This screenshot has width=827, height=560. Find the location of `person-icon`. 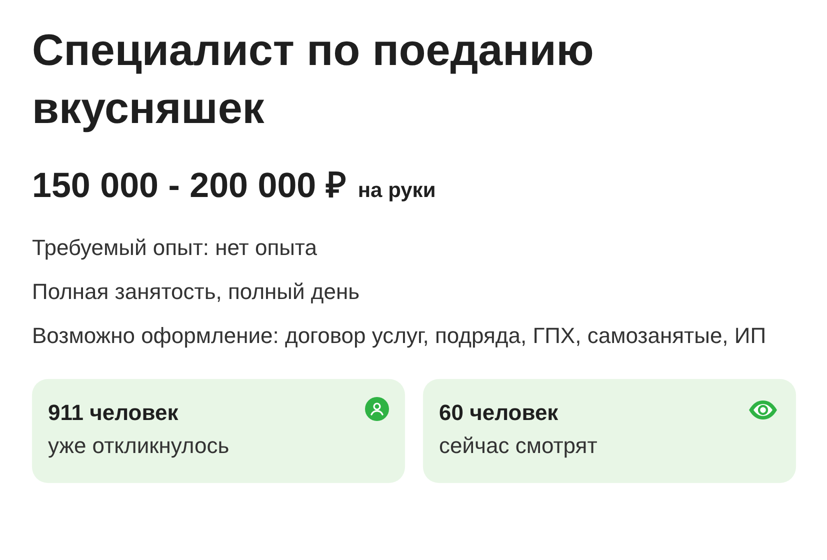

person-icon is located at coordinates (377, 408).